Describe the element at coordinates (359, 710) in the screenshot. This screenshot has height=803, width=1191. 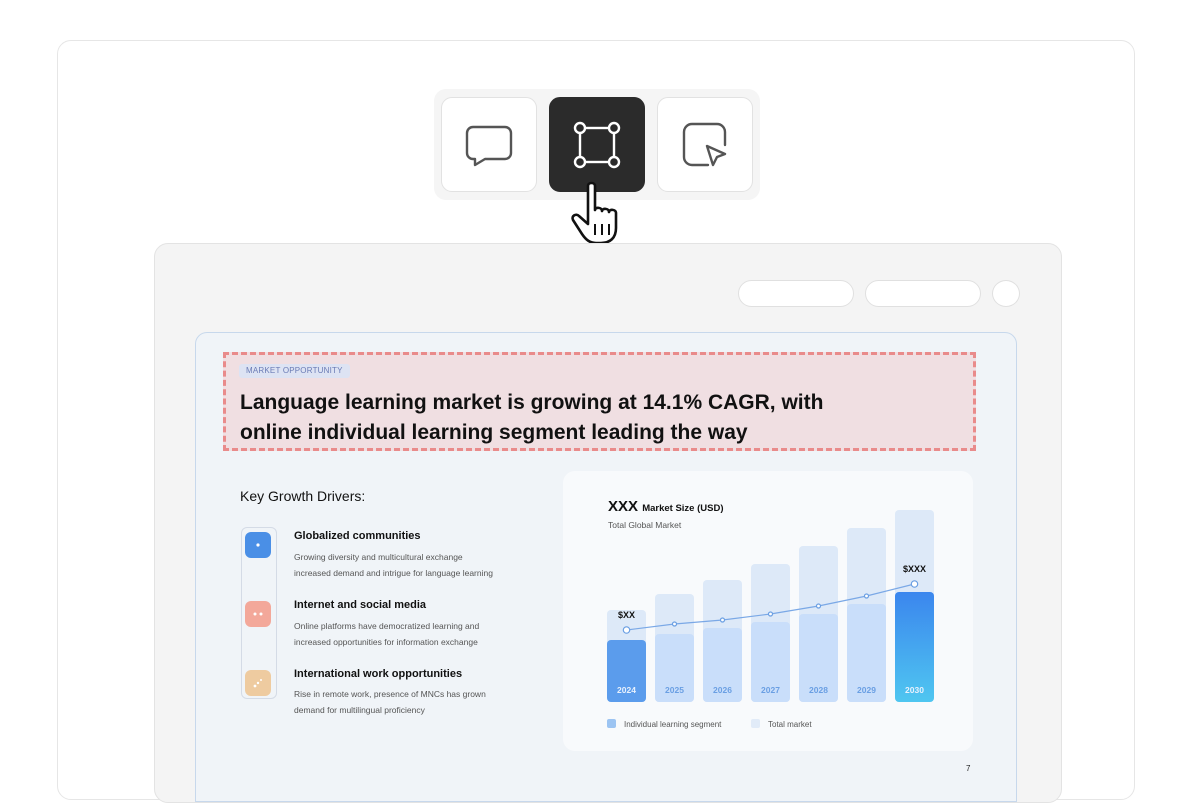
I see `driver-desc-3-line-2: demand for multilingual proficiency` at that location.